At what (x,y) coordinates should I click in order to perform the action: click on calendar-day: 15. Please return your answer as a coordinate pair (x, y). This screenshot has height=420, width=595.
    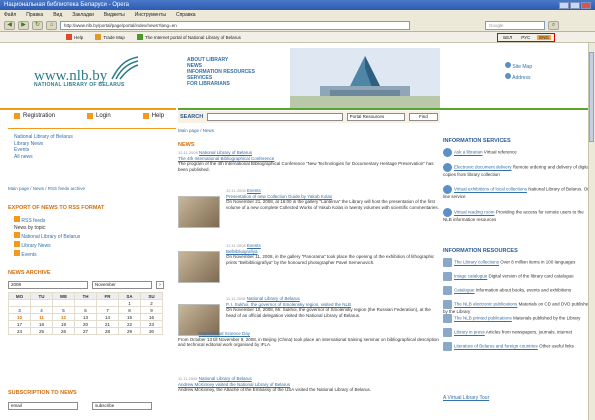
    Looking at the image, I should click on (129, 317).